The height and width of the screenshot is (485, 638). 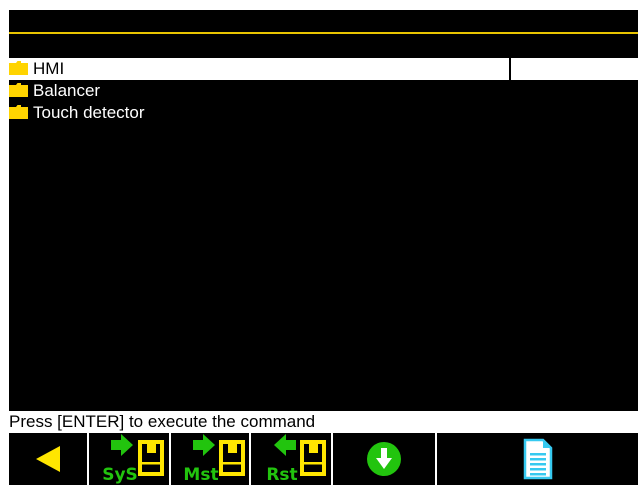 What do you see at coordinates (120, 474) in the screenshot?
I see `sys-label: SyS` at bounding box center [120, 474].